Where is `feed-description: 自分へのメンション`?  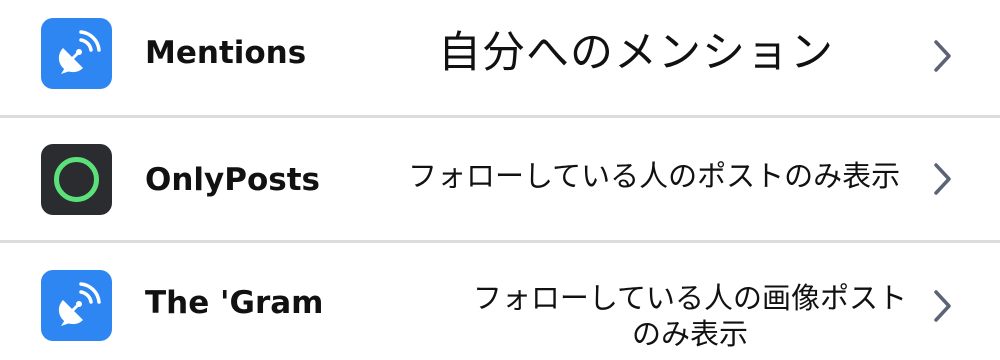
feed-description: 自分へのメンション is located at coordinates (636, 53).